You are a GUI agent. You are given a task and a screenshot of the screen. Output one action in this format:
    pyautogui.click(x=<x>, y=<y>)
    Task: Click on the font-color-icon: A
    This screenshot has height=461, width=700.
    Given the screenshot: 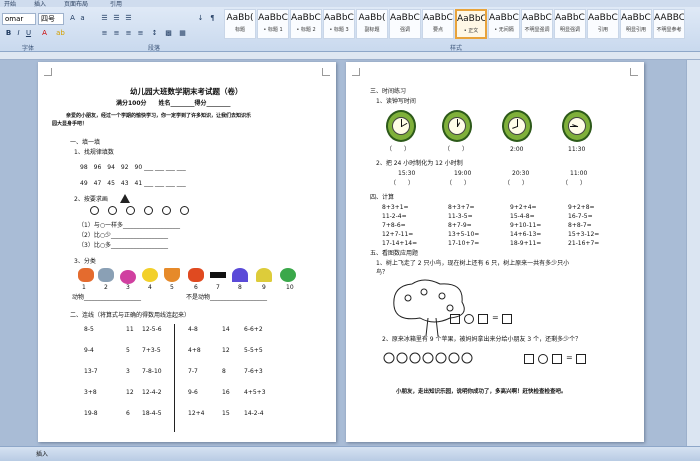 What is the action you would take?
    pyautogui.click(x=44, y=33)
    